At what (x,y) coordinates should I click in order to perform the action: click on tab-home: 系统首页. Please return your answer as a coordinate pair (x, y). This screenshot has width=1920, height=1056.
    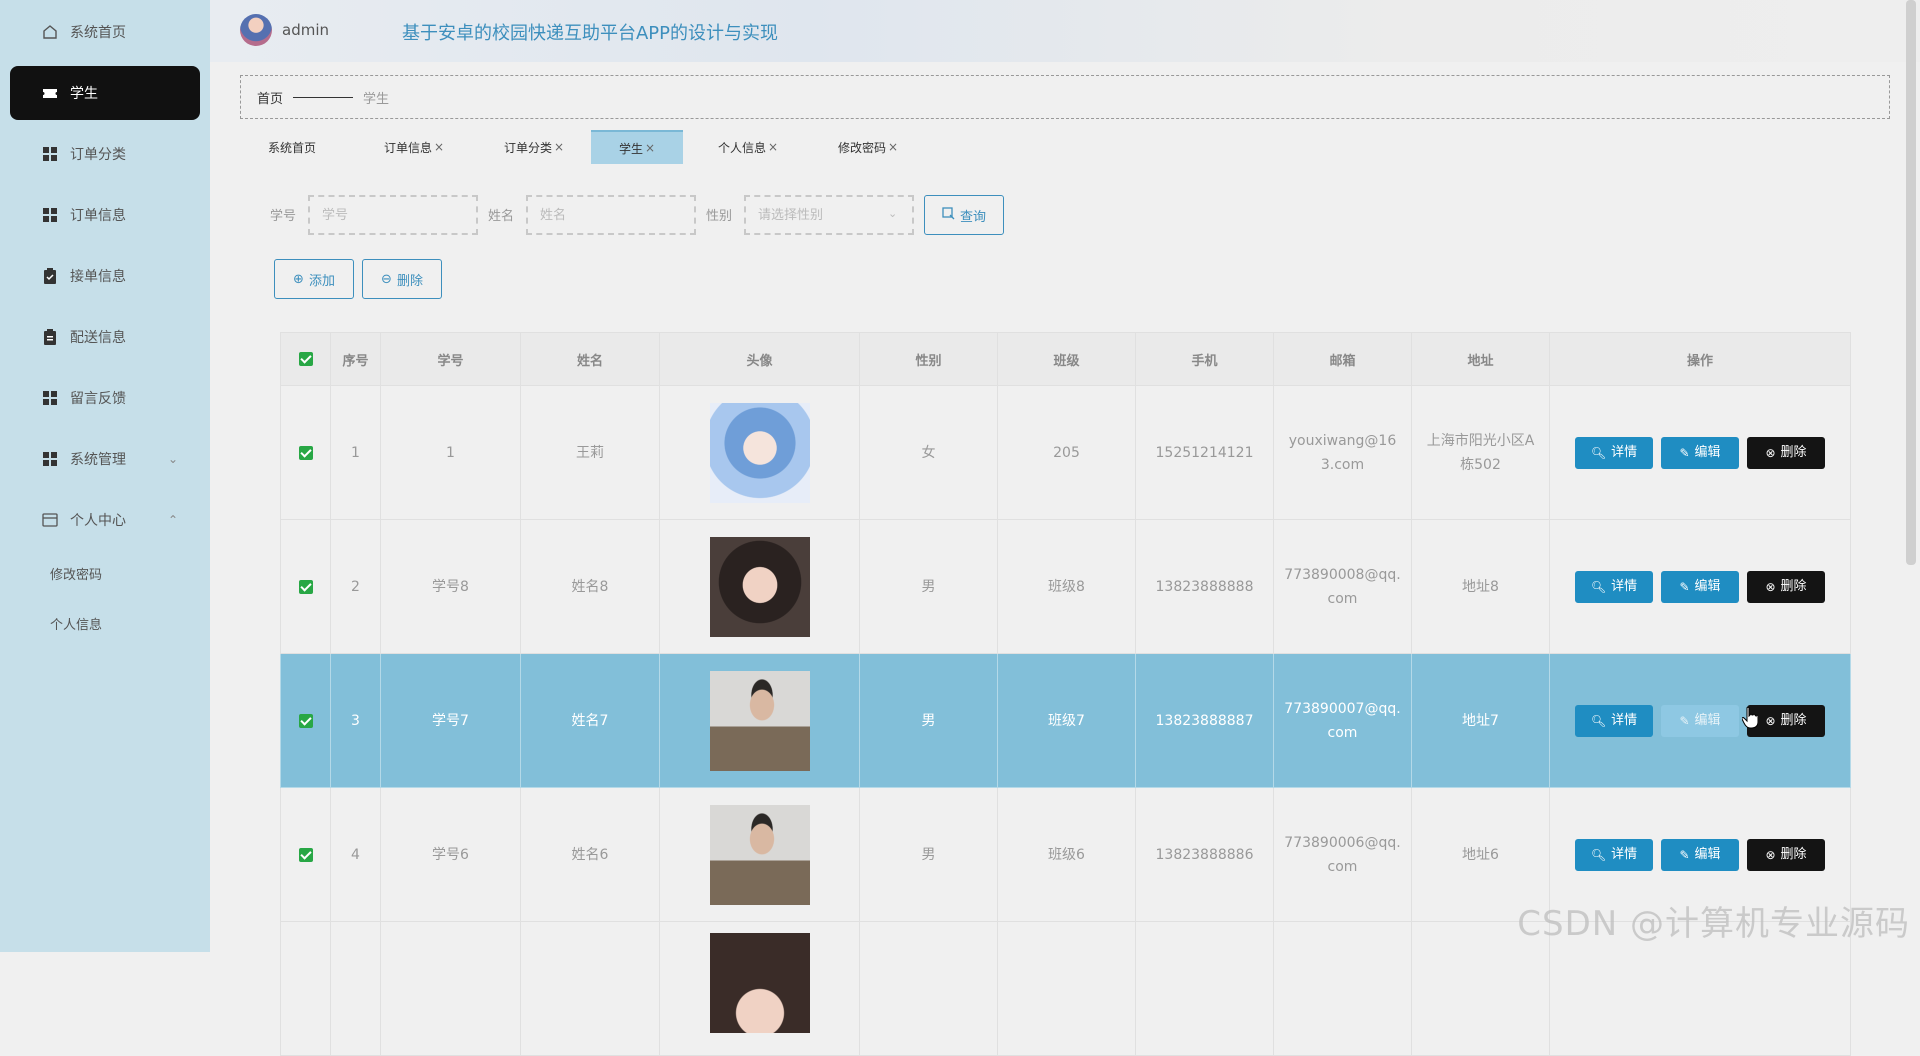
    Looking at the image, I should click on (292, 147).